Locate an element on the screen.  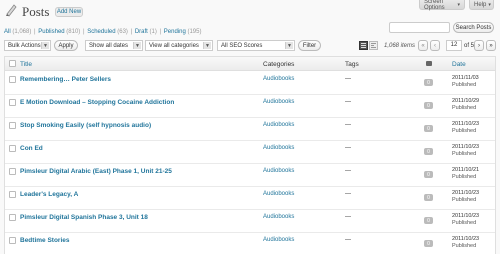
add-new-button: Add New is located at coordinates (69, 12).